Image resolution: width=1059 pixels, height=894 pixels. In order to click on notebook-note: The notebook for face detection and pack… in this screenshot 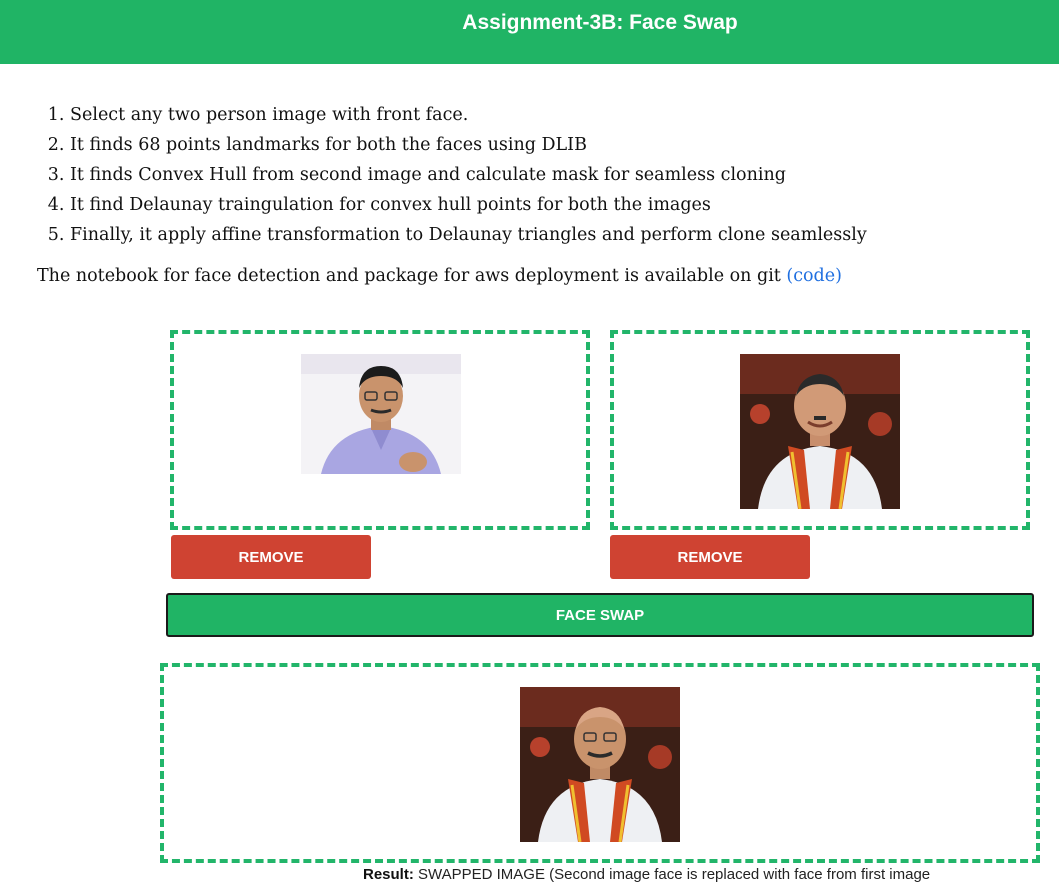, I will do `click(439, 276)`.